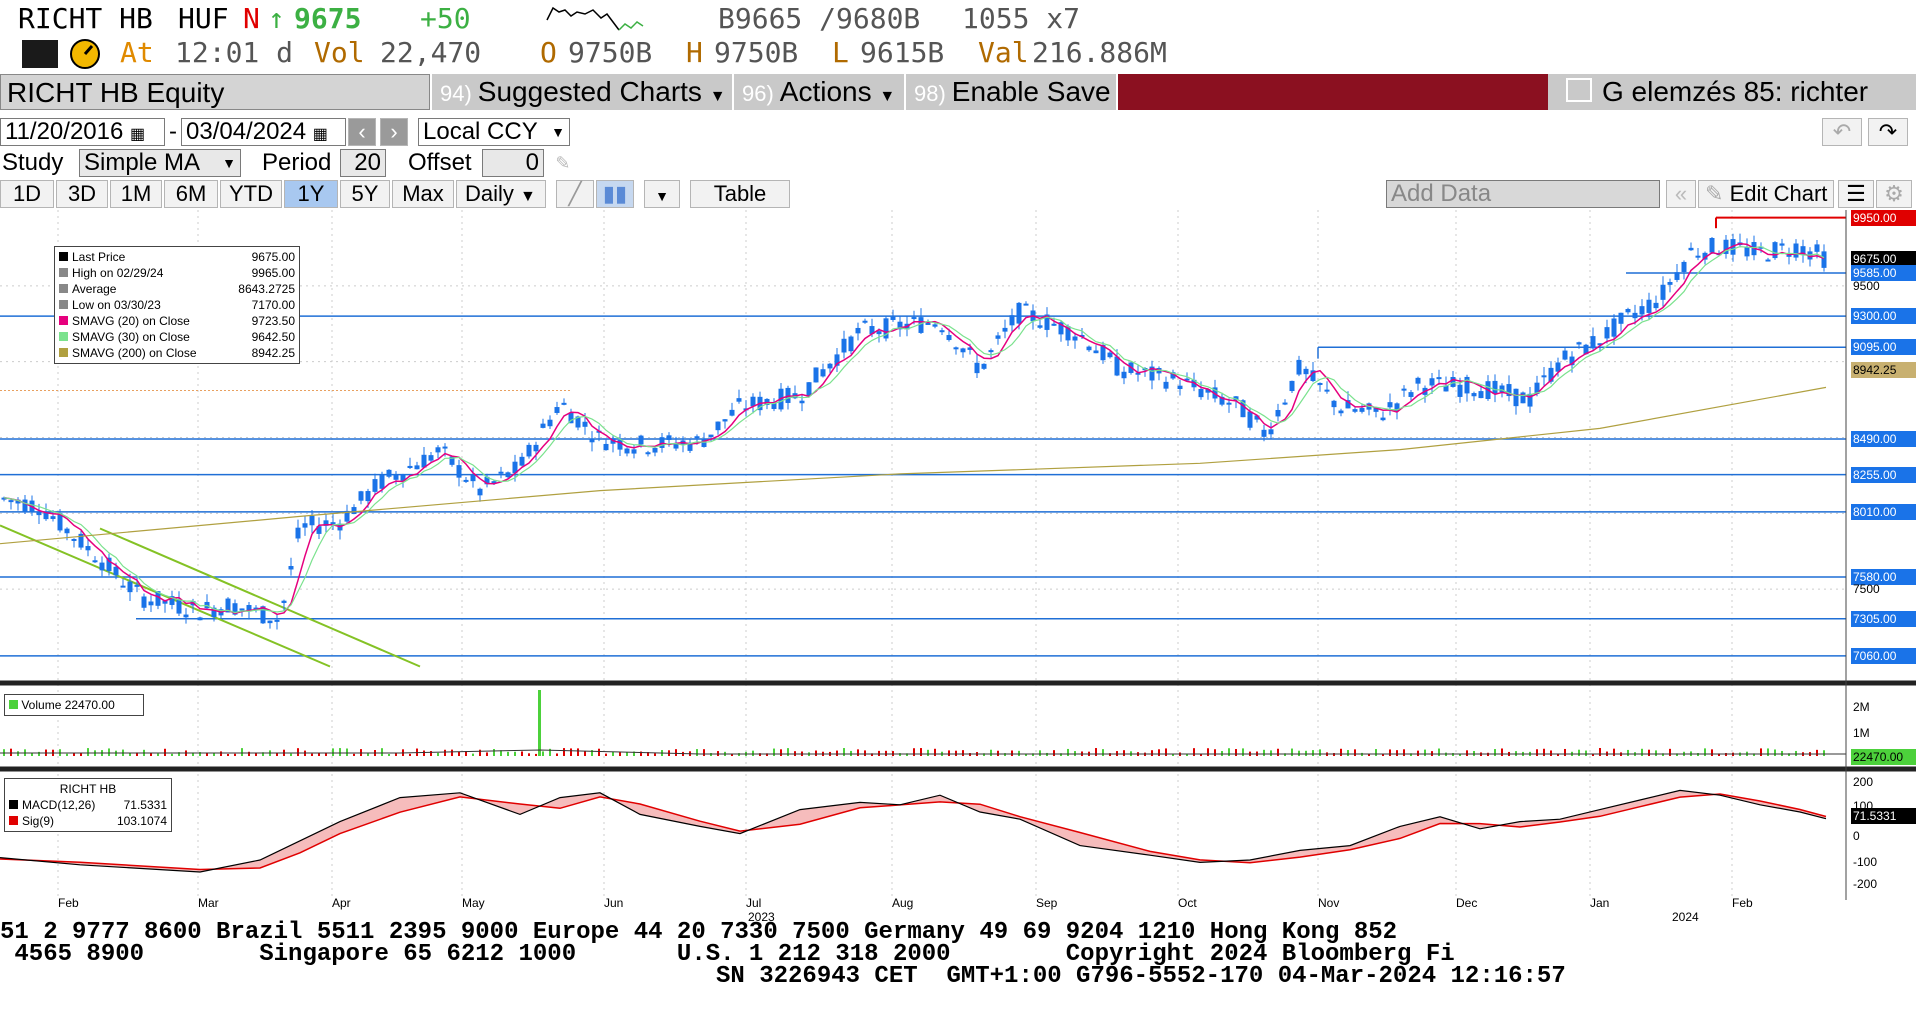 The image size is (1916, 1035). I want to click on add-data-input: Add Data, so click(1523, 194).